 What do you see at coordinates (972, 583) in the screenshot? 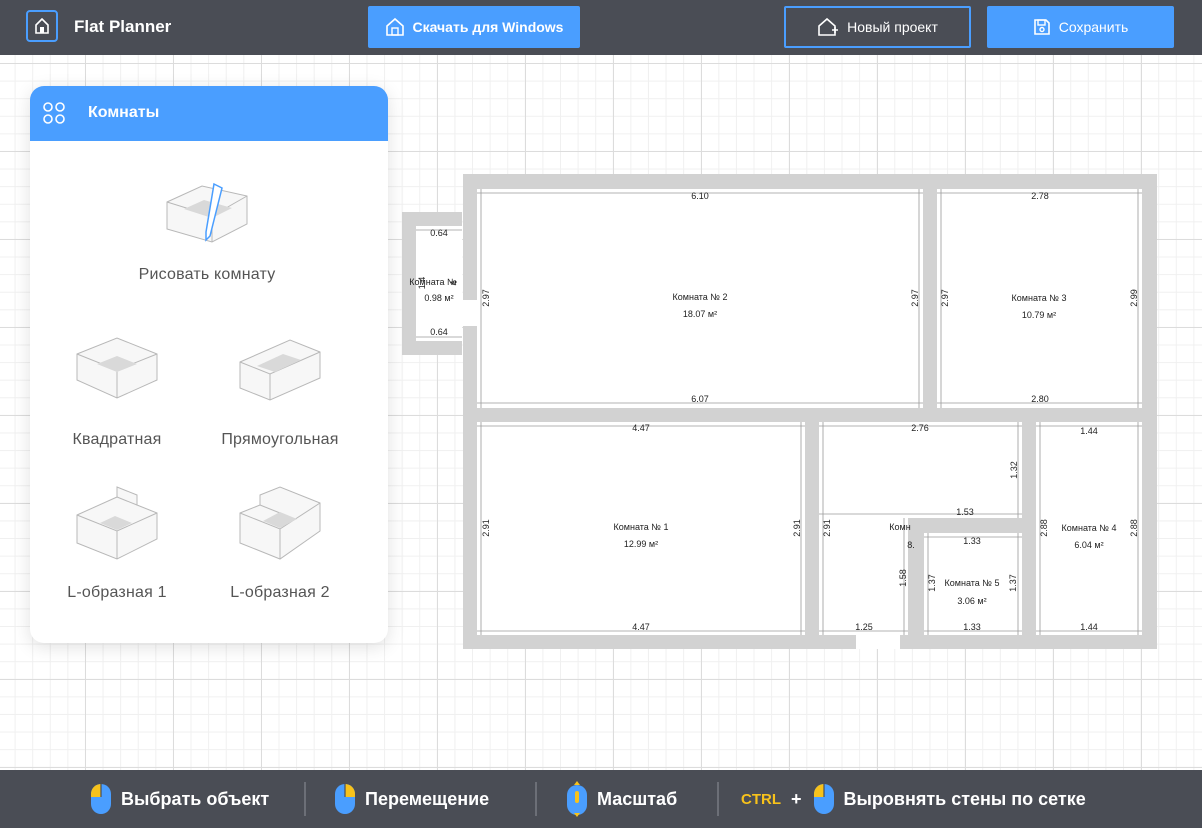
I see `room-name: Комната № 5` at bounding box center [972, 583].